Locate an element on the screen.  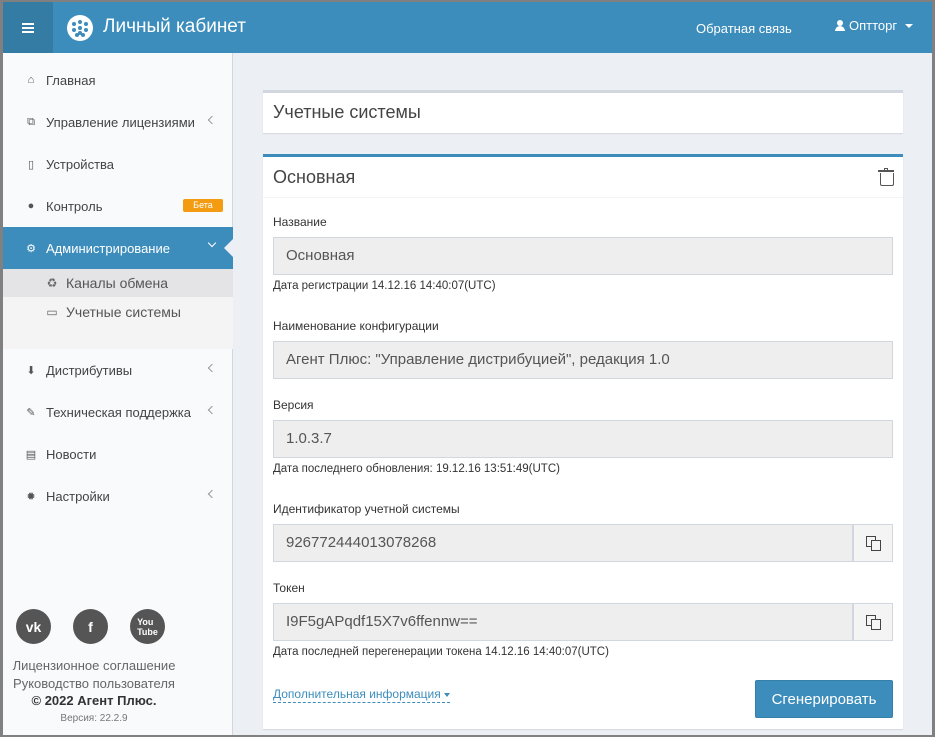
token-label: Токен is located at coordinates (289, 588).